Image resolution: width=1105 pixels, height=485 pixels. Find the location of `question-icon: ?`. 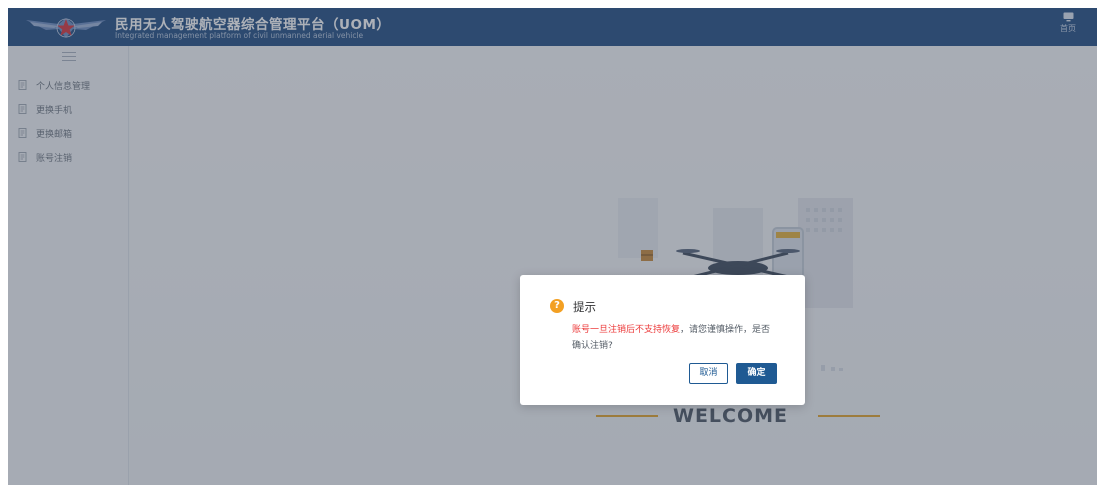

question-icon: ? is located at coordinates (557, 306).